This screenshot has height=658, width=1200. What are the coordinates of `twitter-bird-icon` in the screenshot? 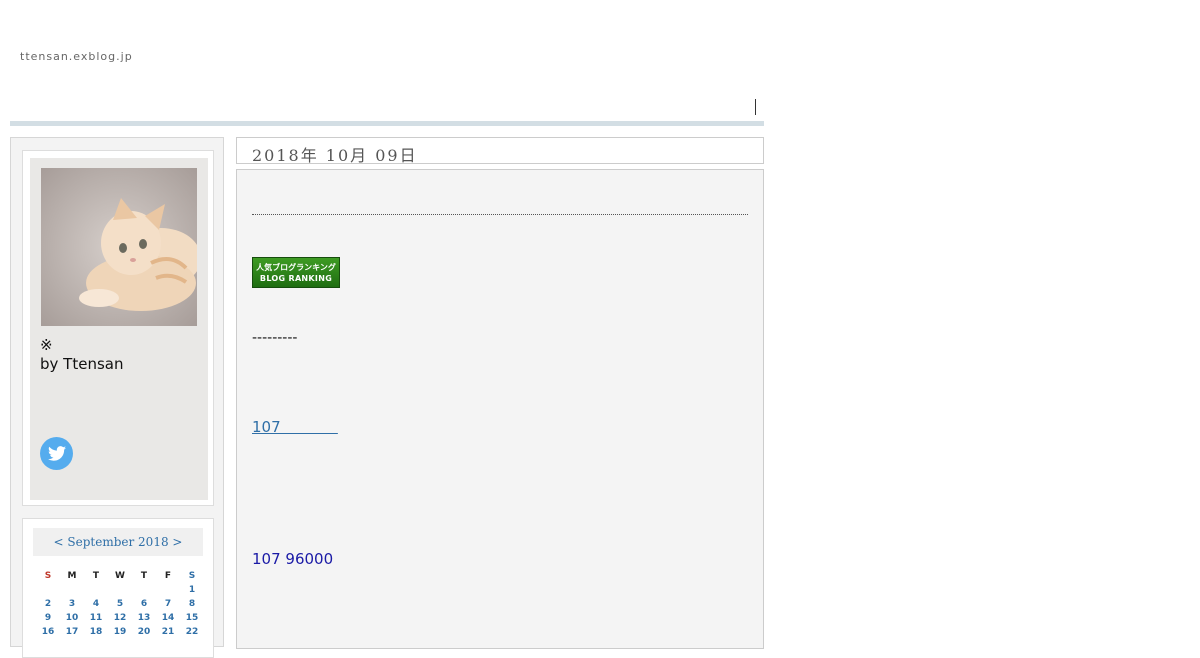 It's located at (56, 453).